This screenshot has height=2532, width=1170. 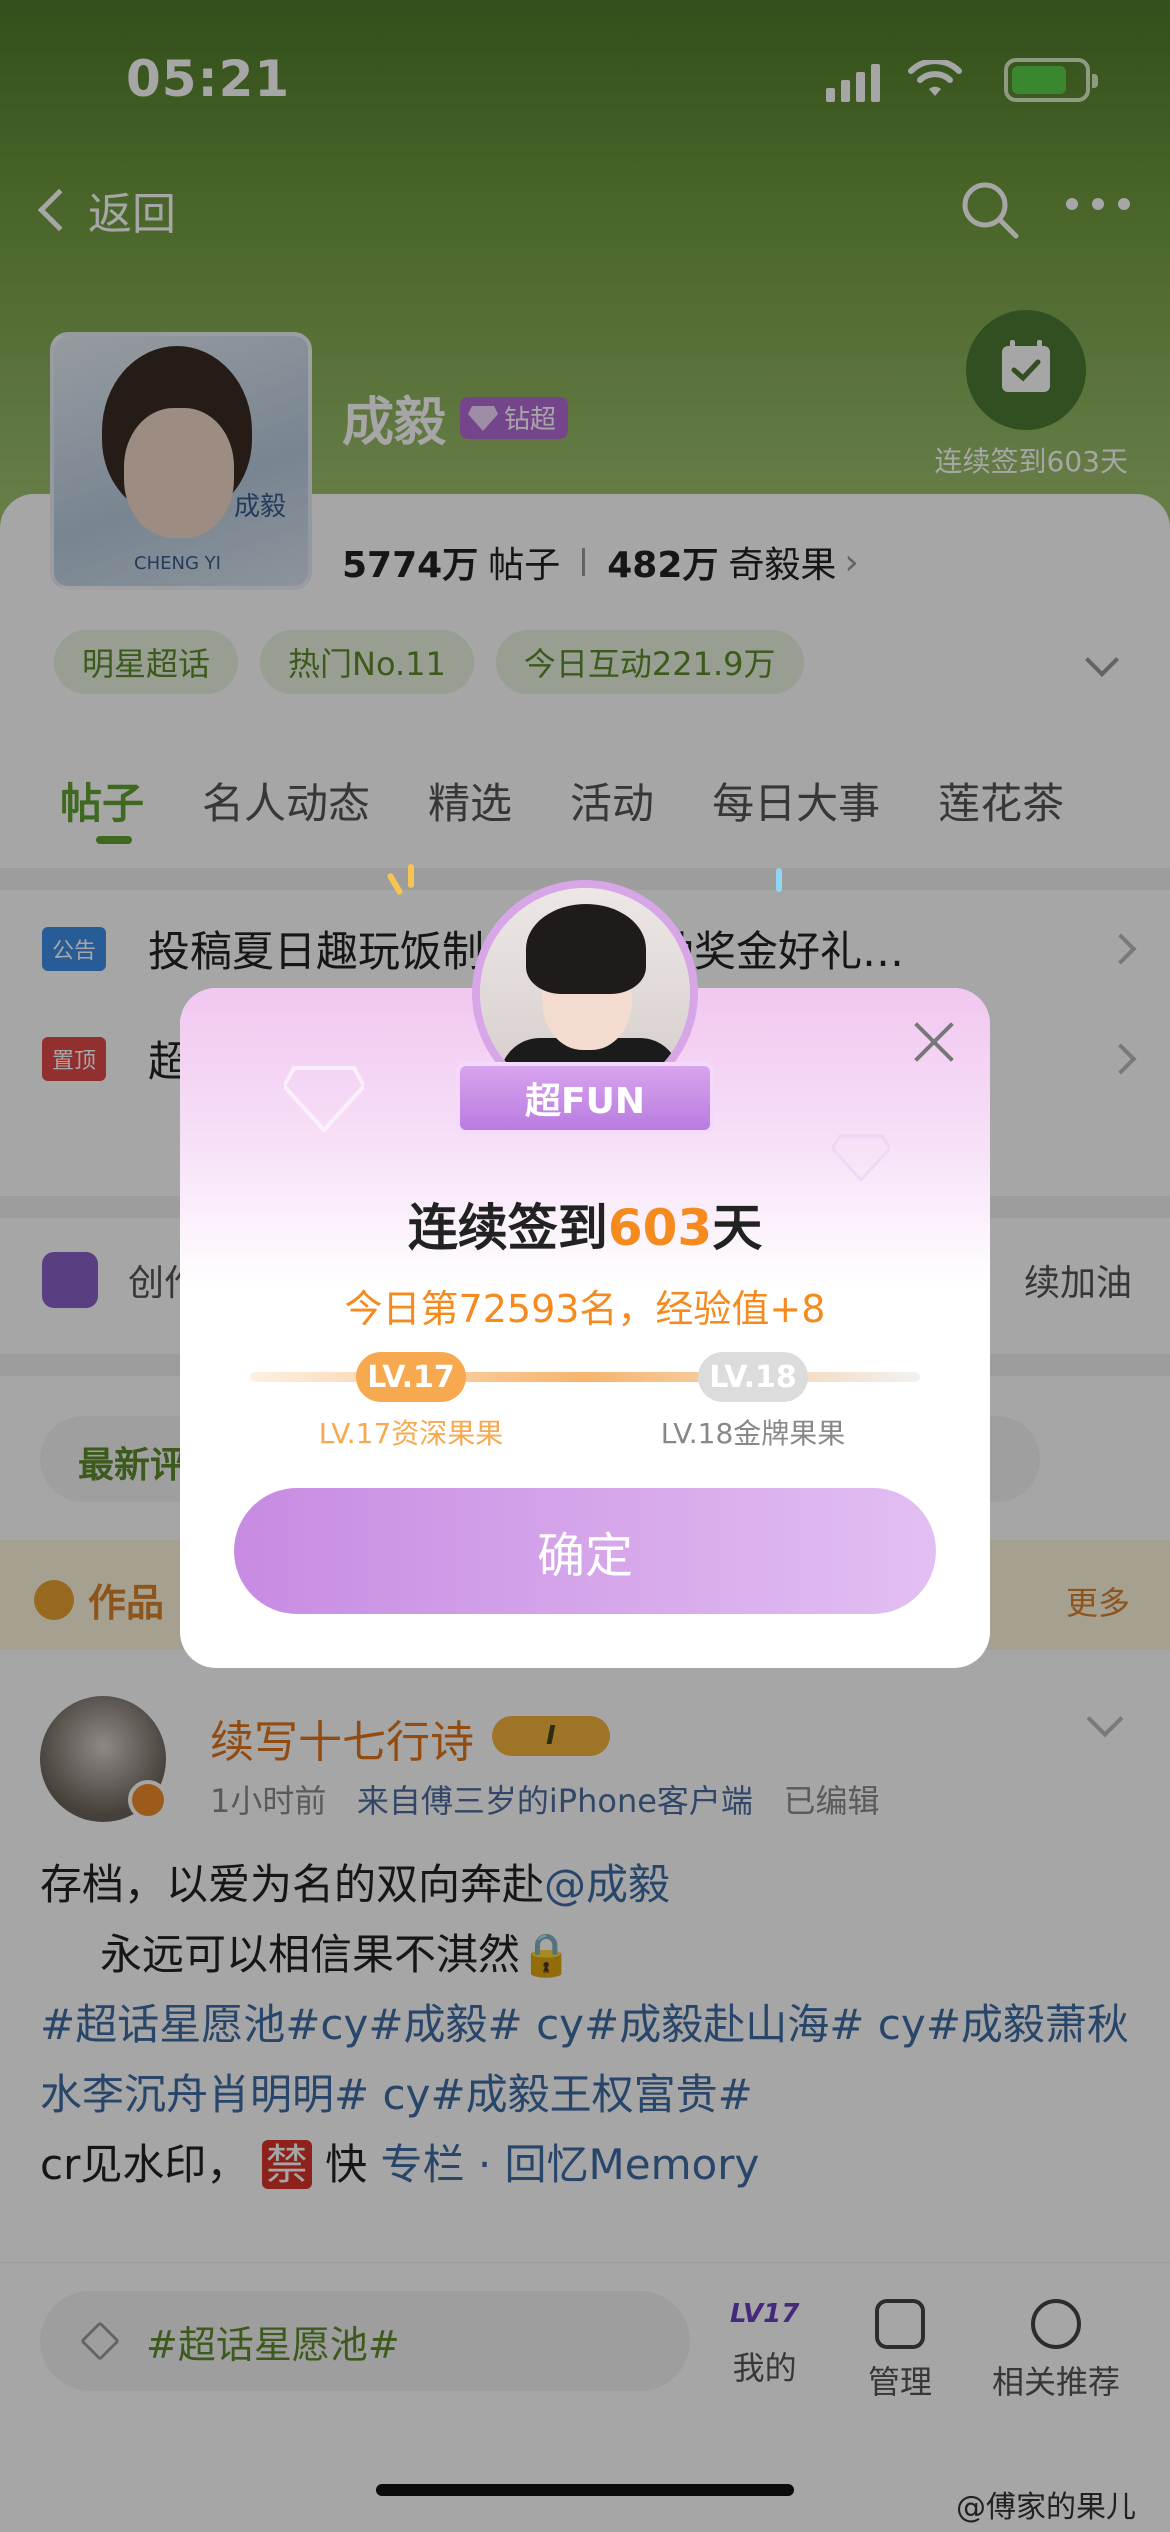 I want to click on modal-title-suffix: 天, so click(x=737, y=1228).